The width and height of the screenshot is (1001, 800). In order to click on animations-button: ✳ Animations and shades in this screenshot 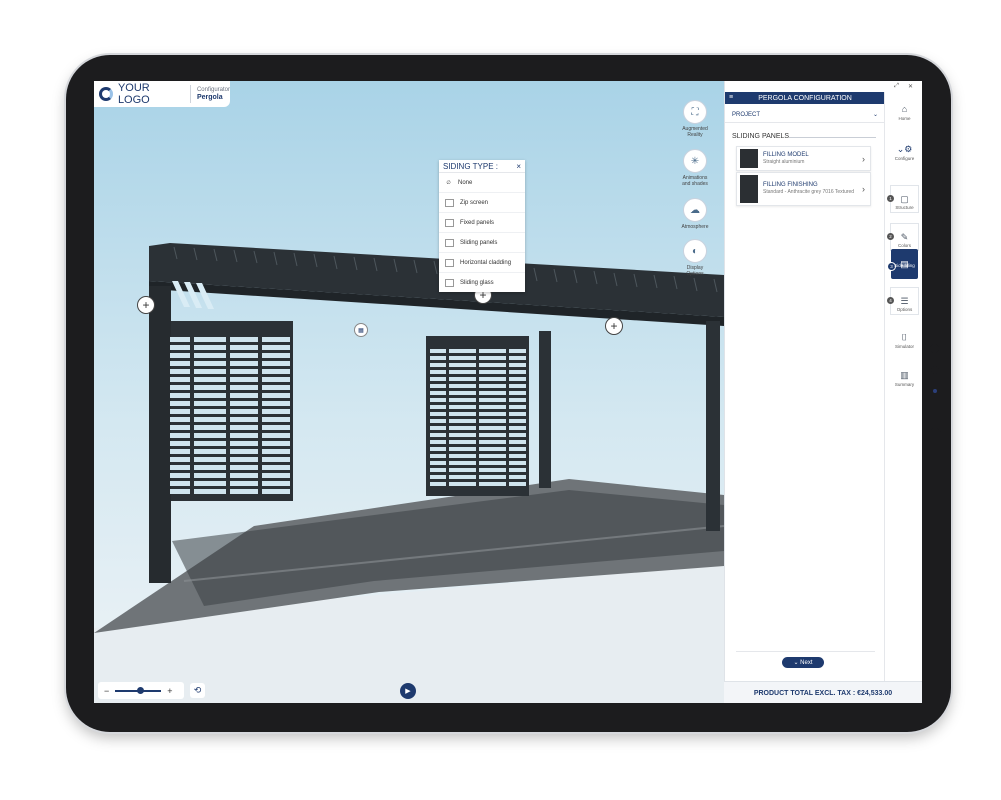, I will do `click(695, 168)`.